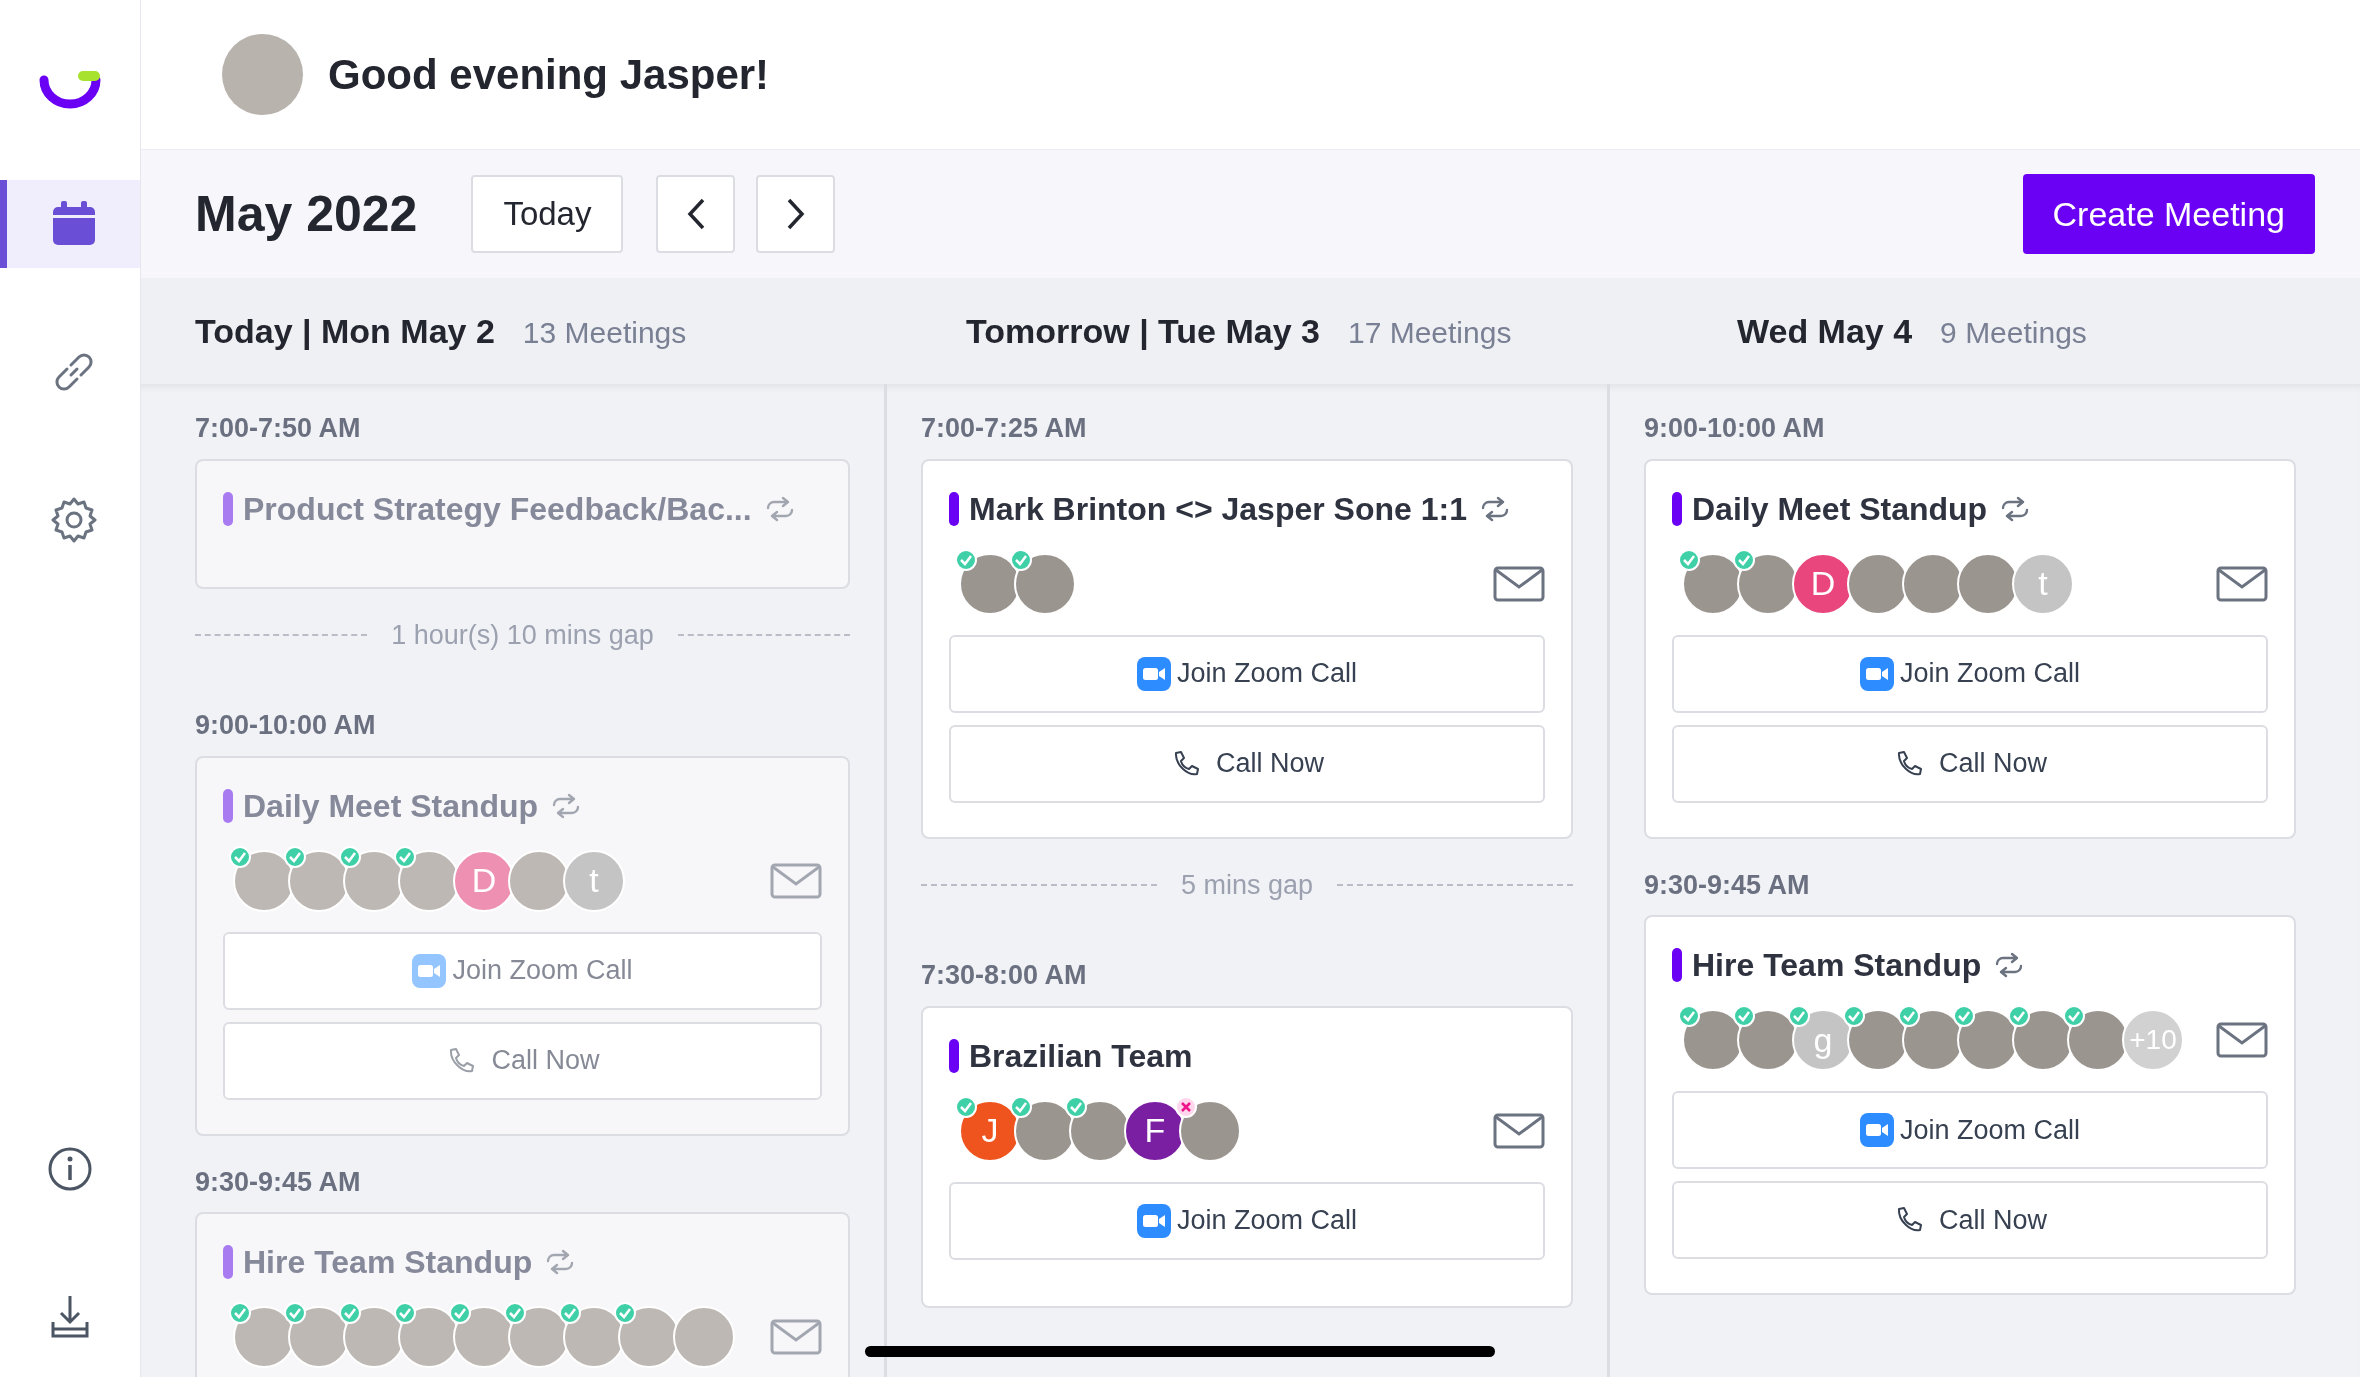  Describe the element at coordinates (2168, 214) in the screenshot. I see `create-meeting-button: Create Meeting` at that location.